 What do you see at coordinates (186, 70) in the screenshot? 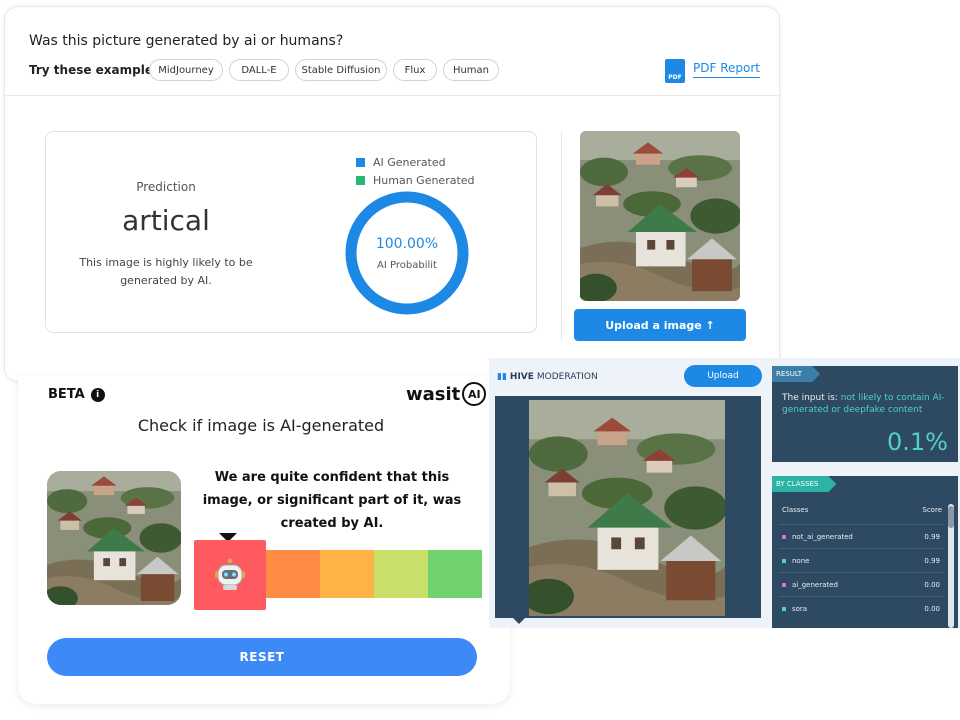
I see `example-chip-midjourney: MidJourney` at bounding box center [186, 70].